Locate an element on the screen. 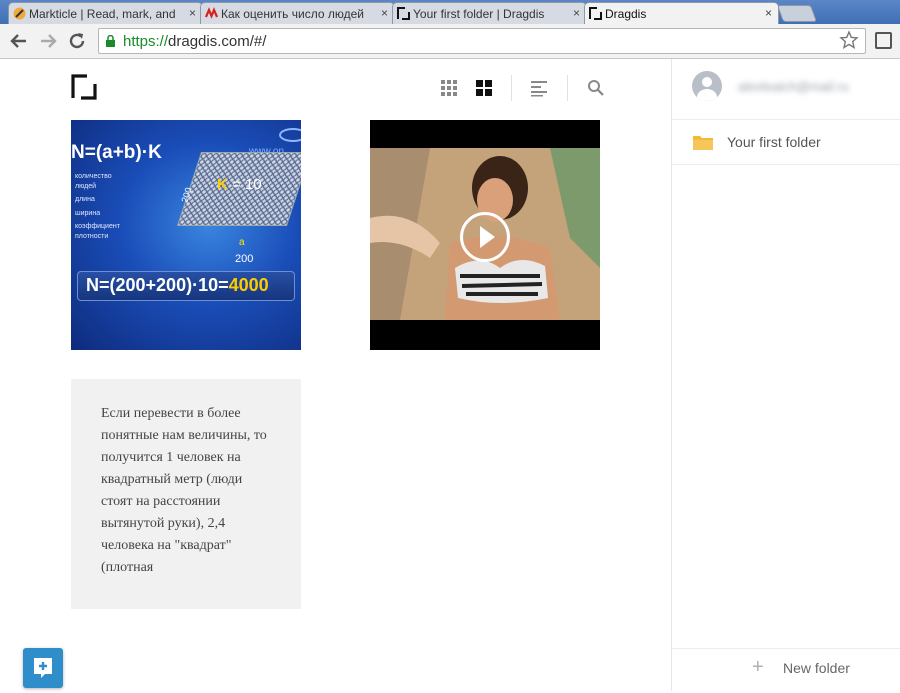  address-bar: https://dragdis.com/#/ is located at coordinates (482, 41).